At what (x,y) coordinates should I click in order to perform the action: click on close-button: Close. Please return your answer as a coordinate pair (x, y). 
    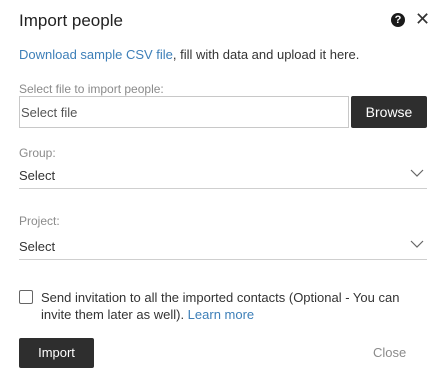
    Looking at the image, I should click on (389, 352).